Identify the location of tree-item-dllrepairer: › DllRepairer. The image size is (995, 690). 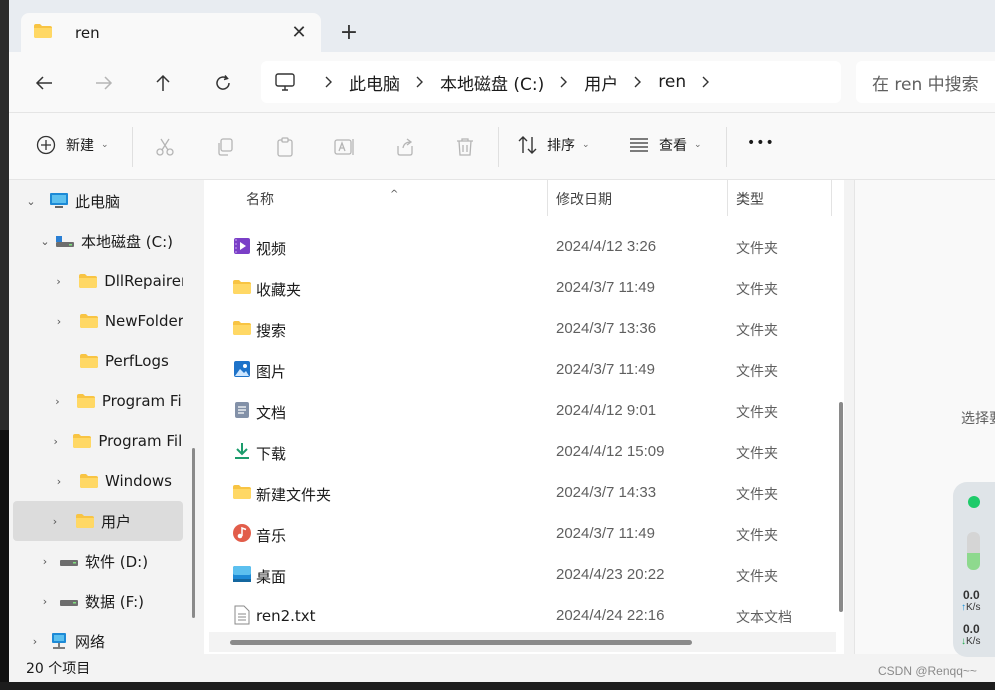
(98, 281).